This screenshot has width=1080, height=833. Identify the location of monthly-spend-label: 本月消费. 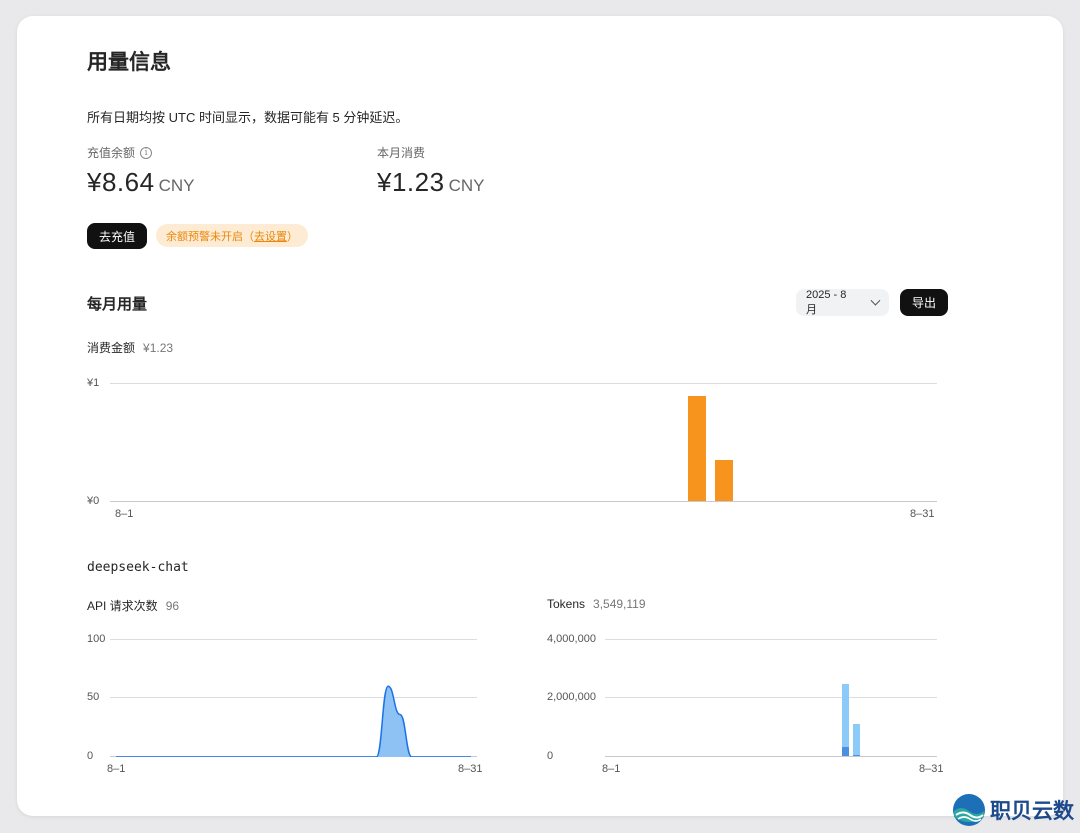
(401, 153).